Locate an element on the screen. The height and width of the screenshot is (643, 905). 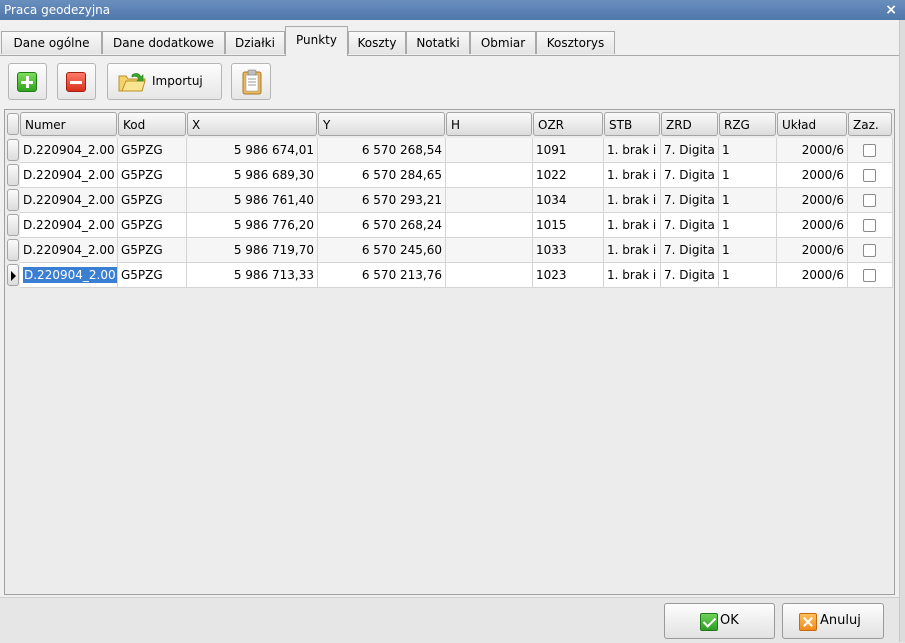
tab-notatki: Notatki is located at coordinates (438, 42).